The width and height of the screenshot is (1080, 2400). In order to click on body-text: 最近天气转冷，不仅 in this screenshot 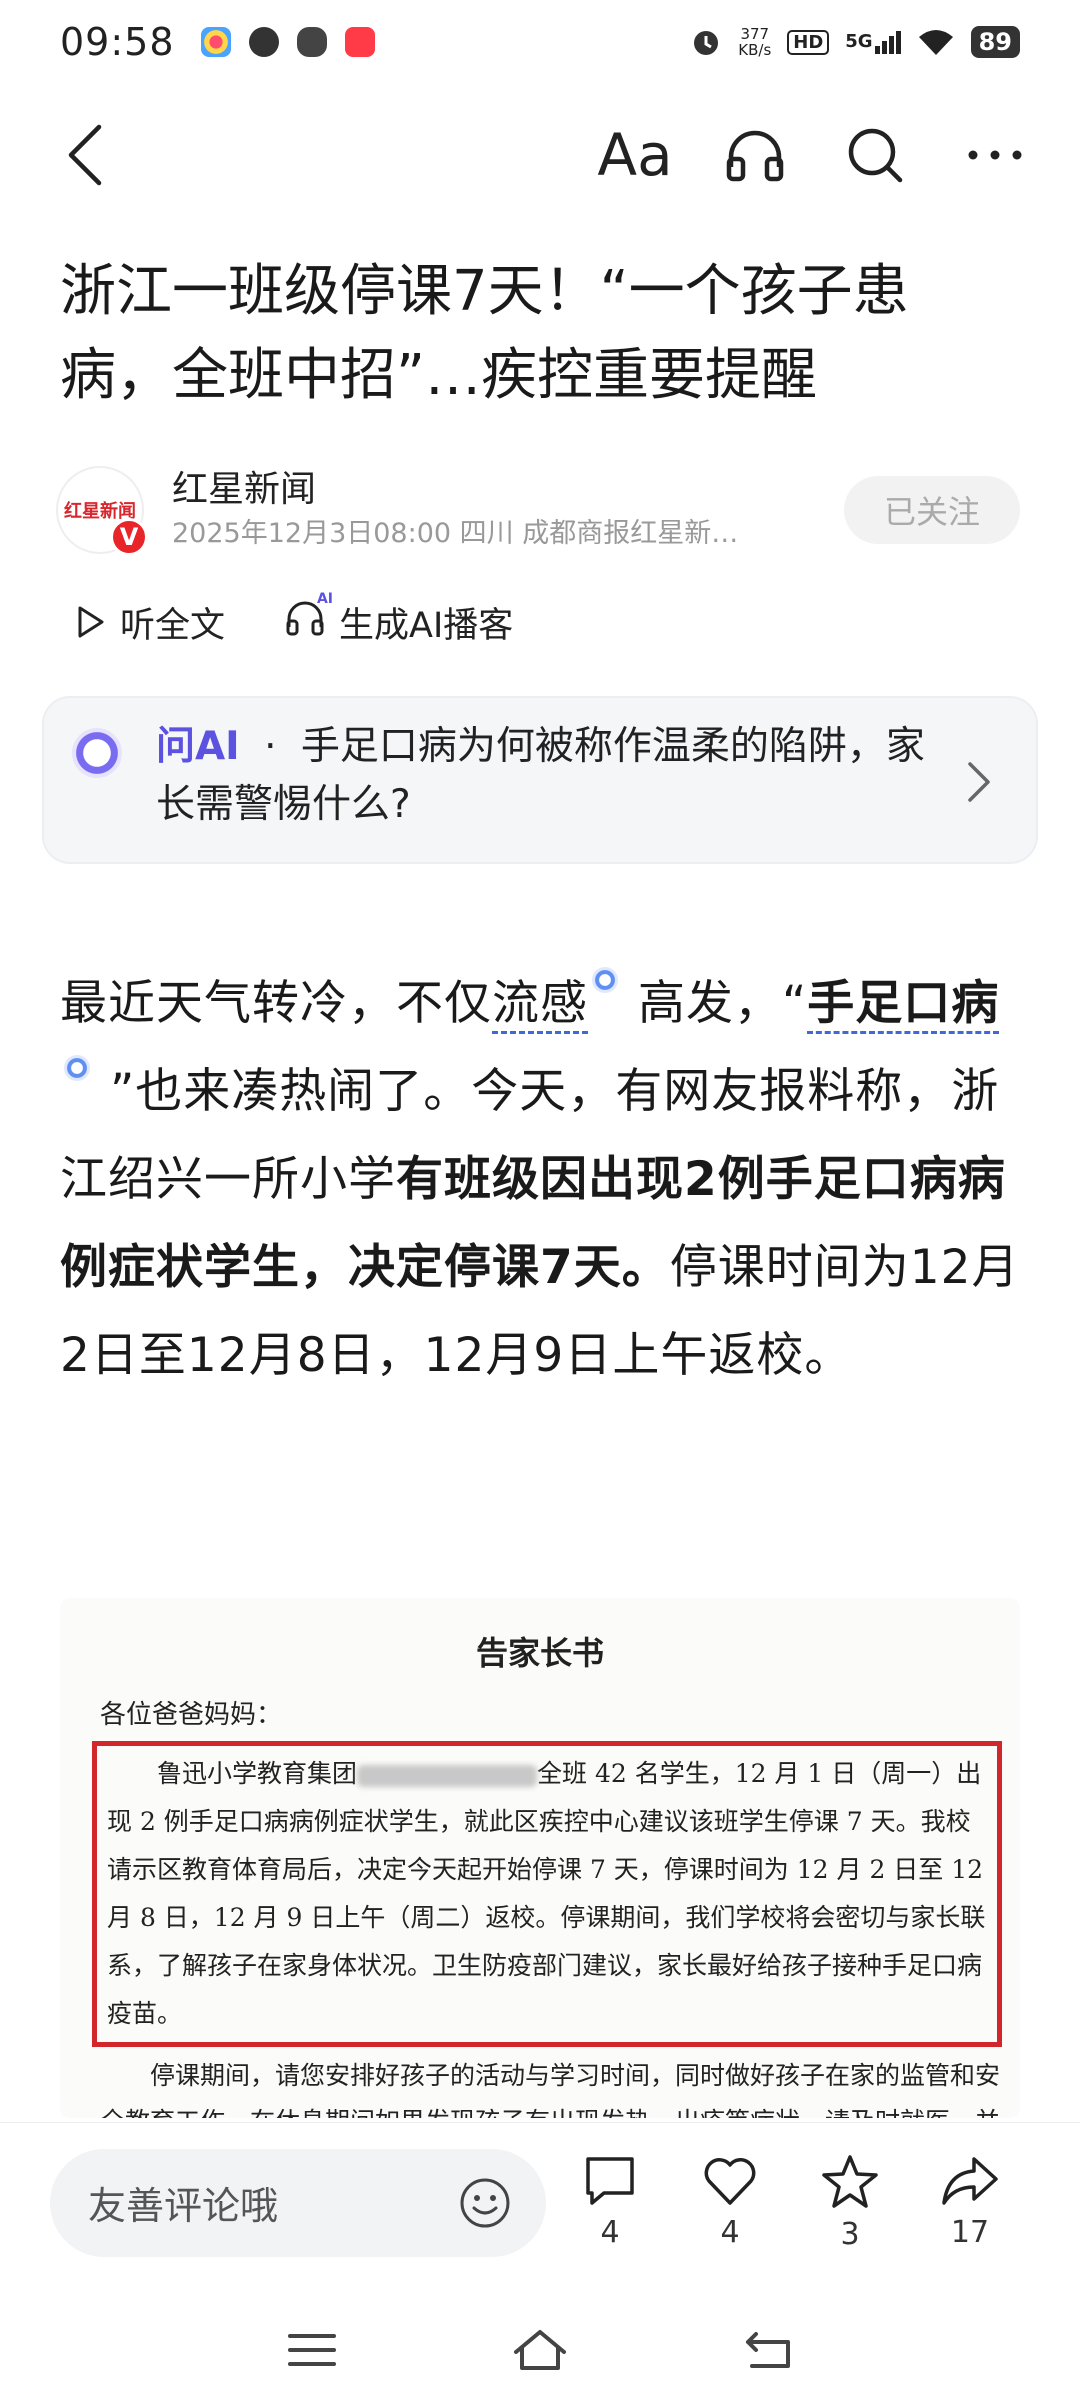, I will do `click(276, 1003)`.